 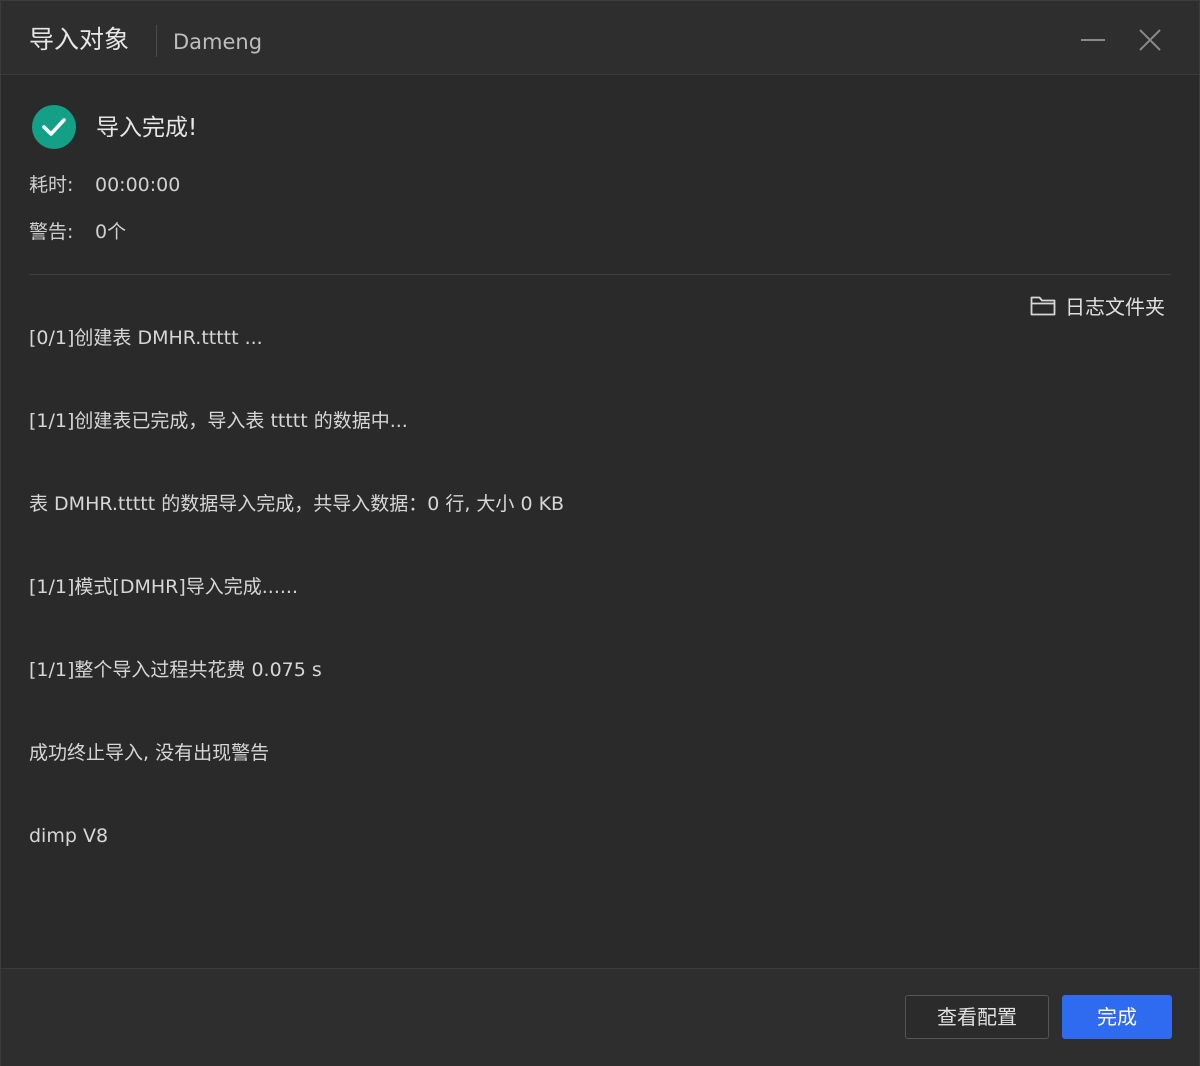 I want to click on log-folder-label: 日志文件夹, so click(x=1115, y=306).